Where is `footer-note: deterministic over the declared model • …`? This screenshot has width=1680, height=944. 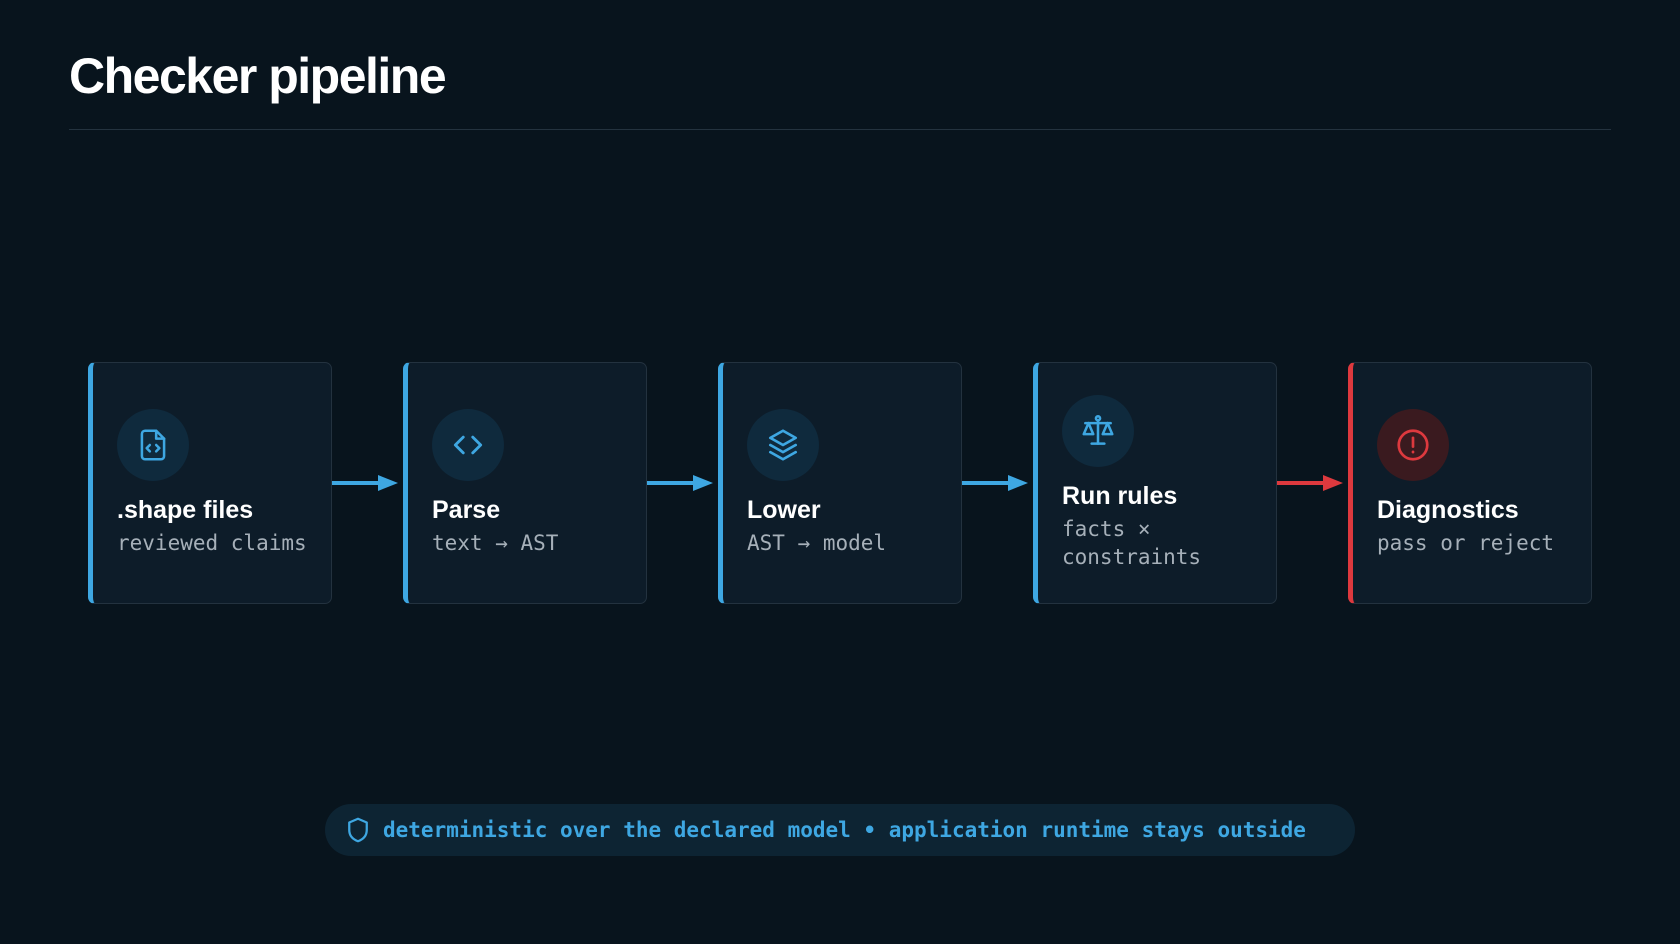 footer-note: deterministic over the declared model • … is located at coordinates (840, 830).